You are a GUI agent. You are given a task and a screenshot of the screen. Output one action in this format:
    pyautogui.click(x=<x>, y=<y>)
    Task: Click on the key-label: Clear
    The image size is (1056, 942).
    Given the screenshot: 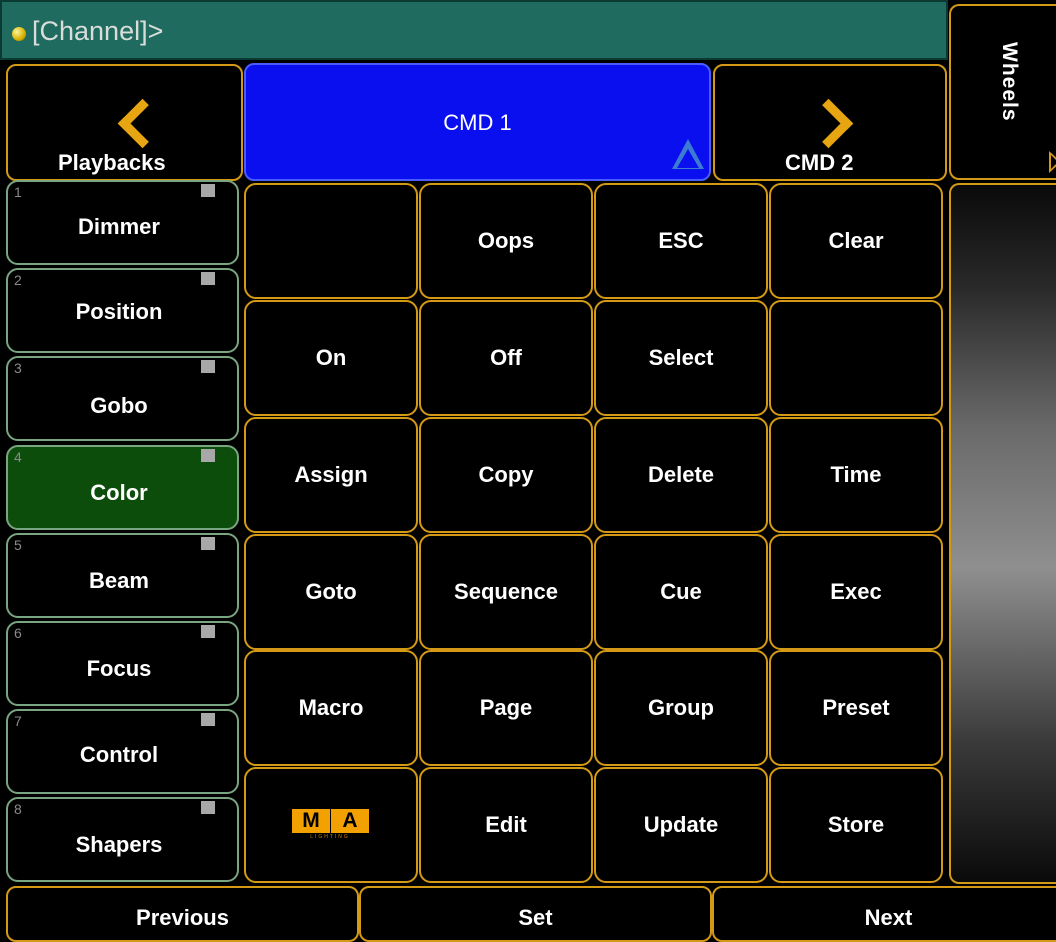 What is the action you would take?
    pyautogui.click(x=856, y=240)
    